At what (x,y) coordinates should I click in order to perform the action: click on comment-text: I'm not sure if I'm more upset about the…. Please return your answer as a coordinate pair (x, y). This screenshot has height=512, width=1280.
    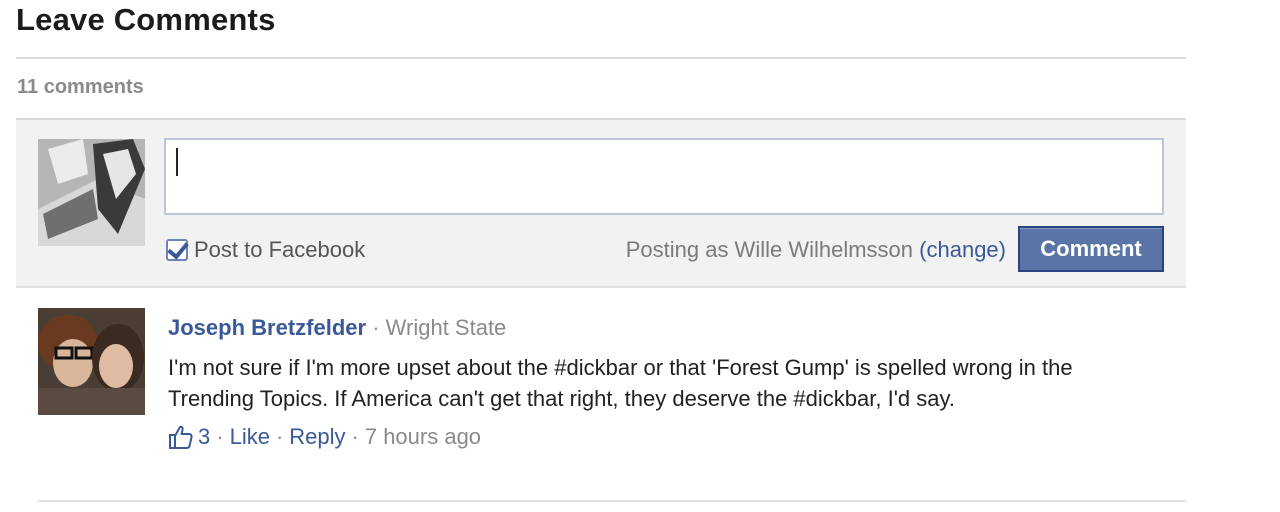
    Looking at the image, I should click on (620, 383).